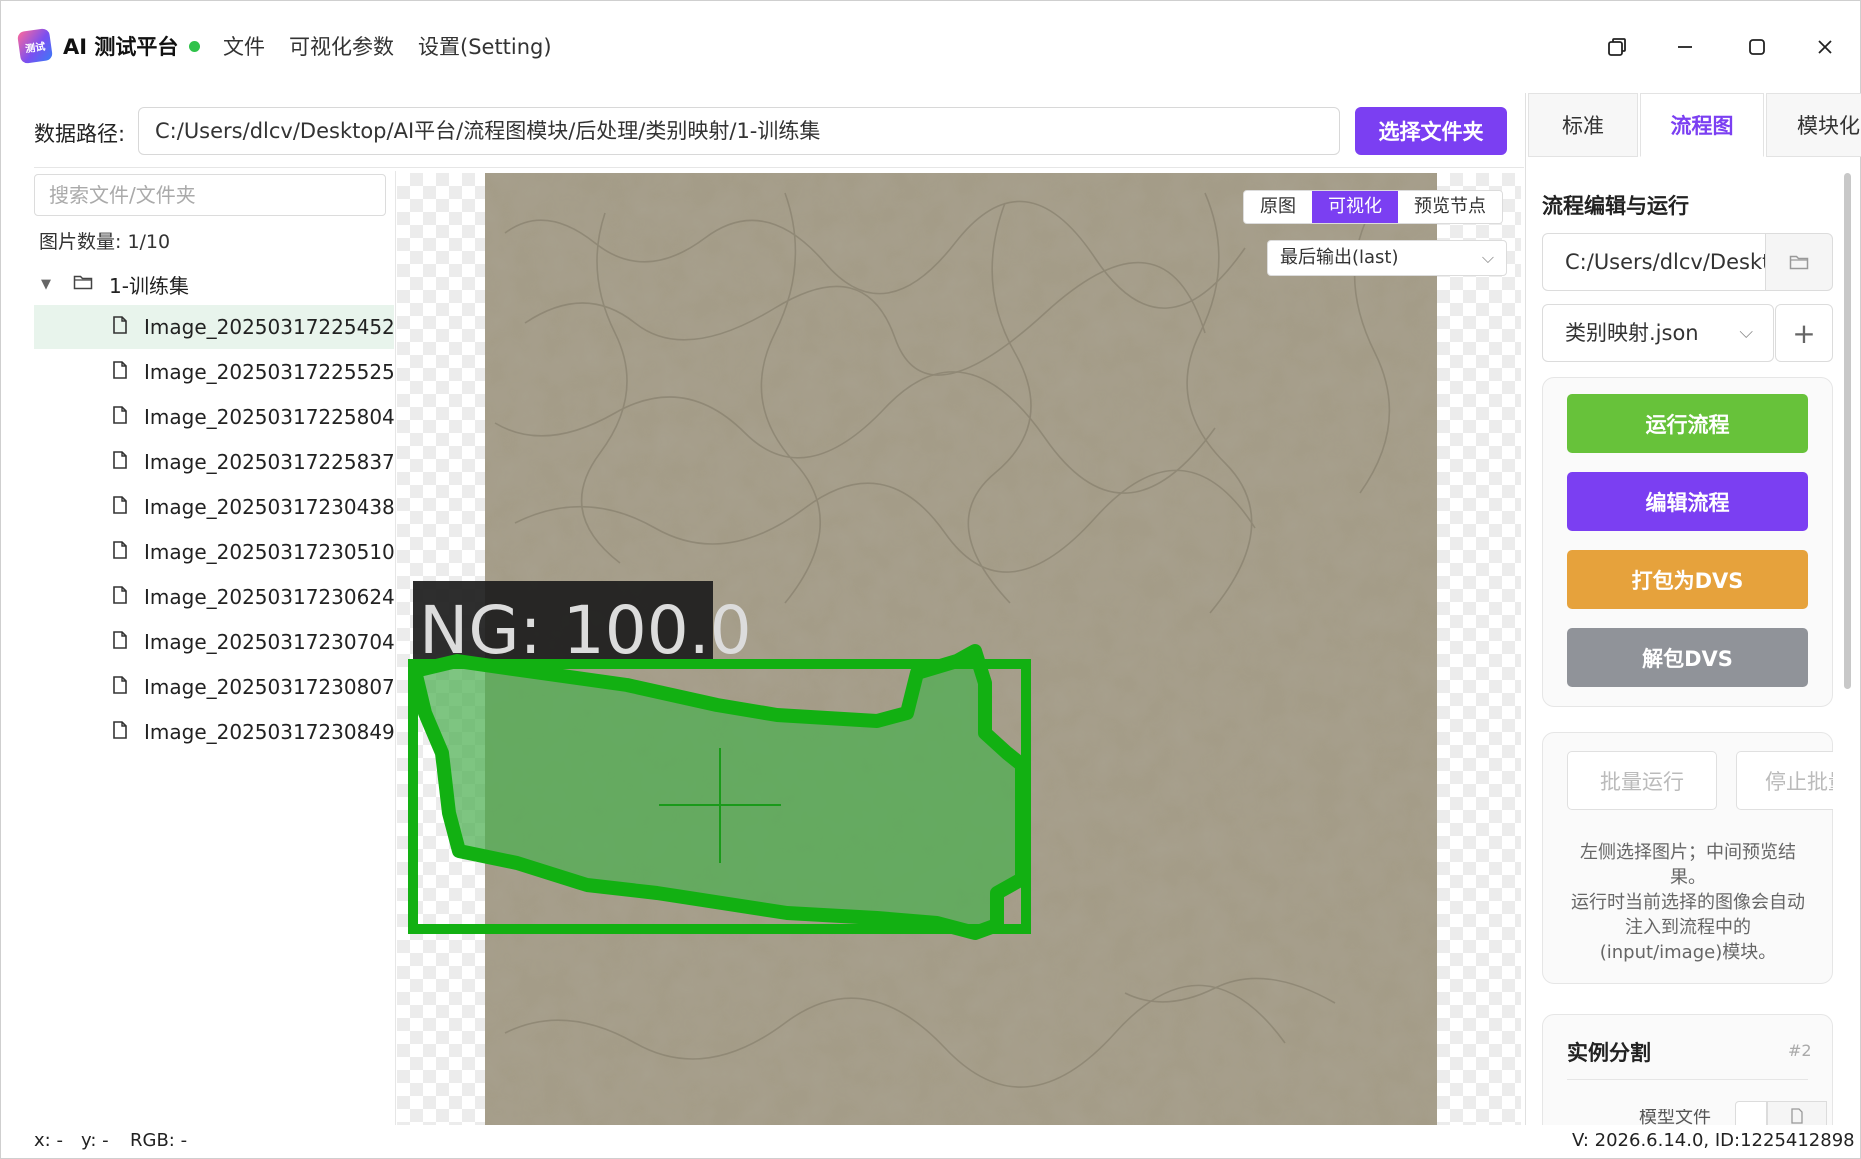 The height and width of the screenshot is (1159, 1861). Describe the element at coordinates (1688, 952) in the screenshot. I see `hint-line: (input/image)模块。` at that location.